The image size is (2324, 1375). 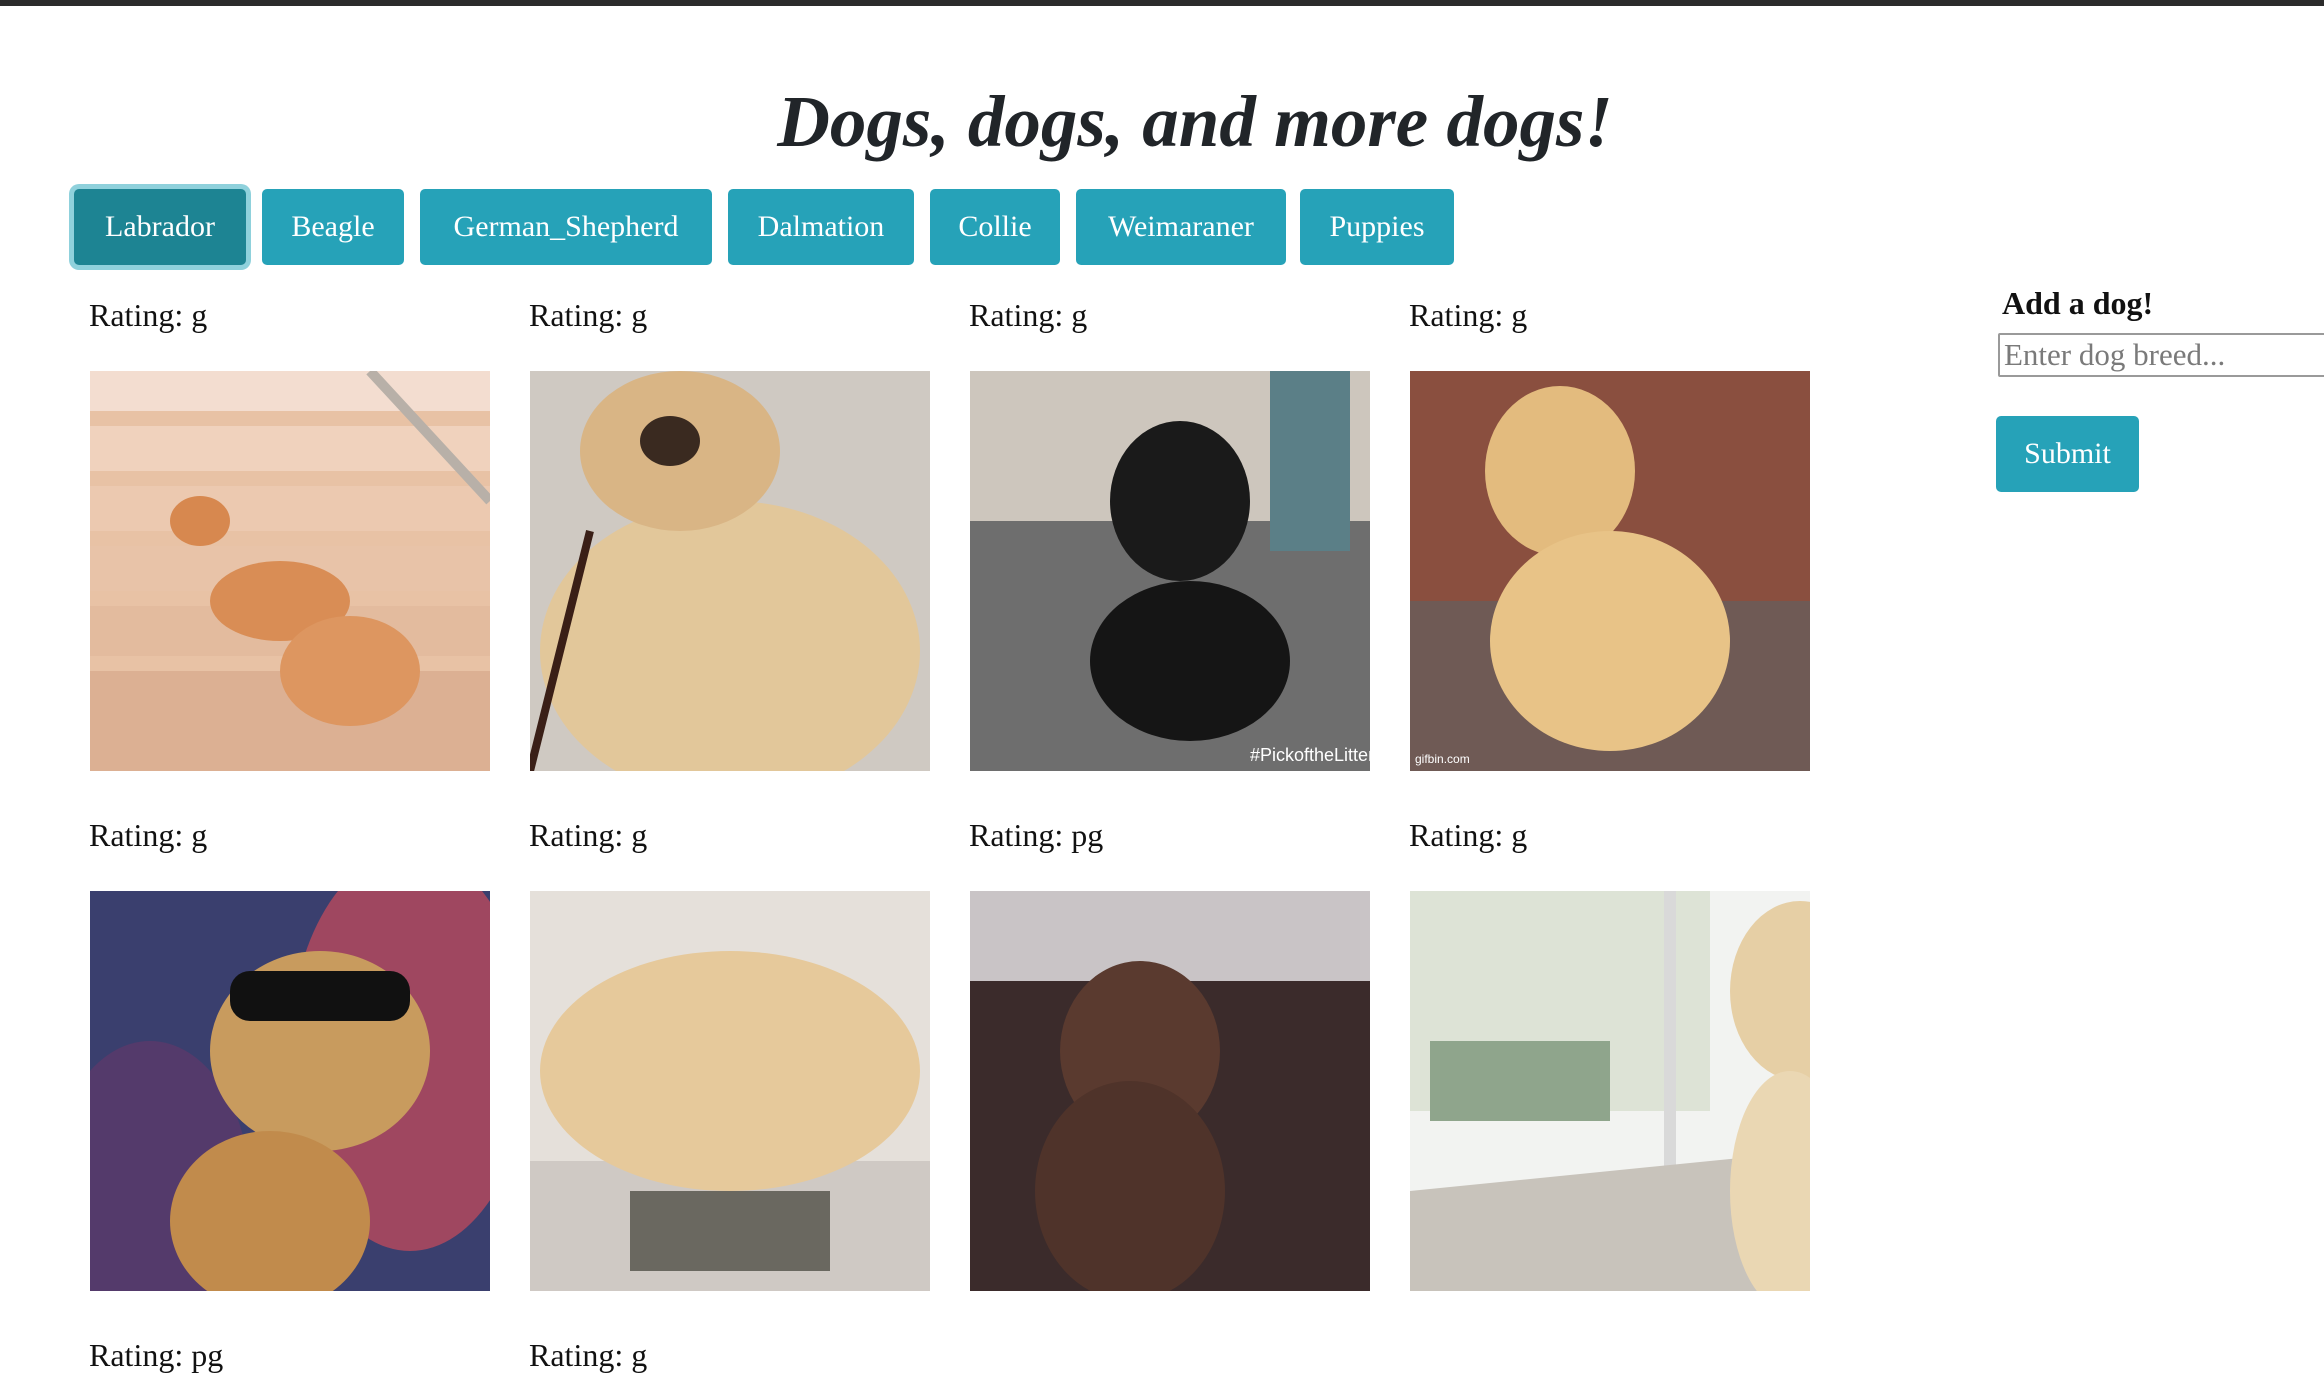 I want to click on gif-image-chocolate-lab-puppy, so click(x=1170, y=1091).